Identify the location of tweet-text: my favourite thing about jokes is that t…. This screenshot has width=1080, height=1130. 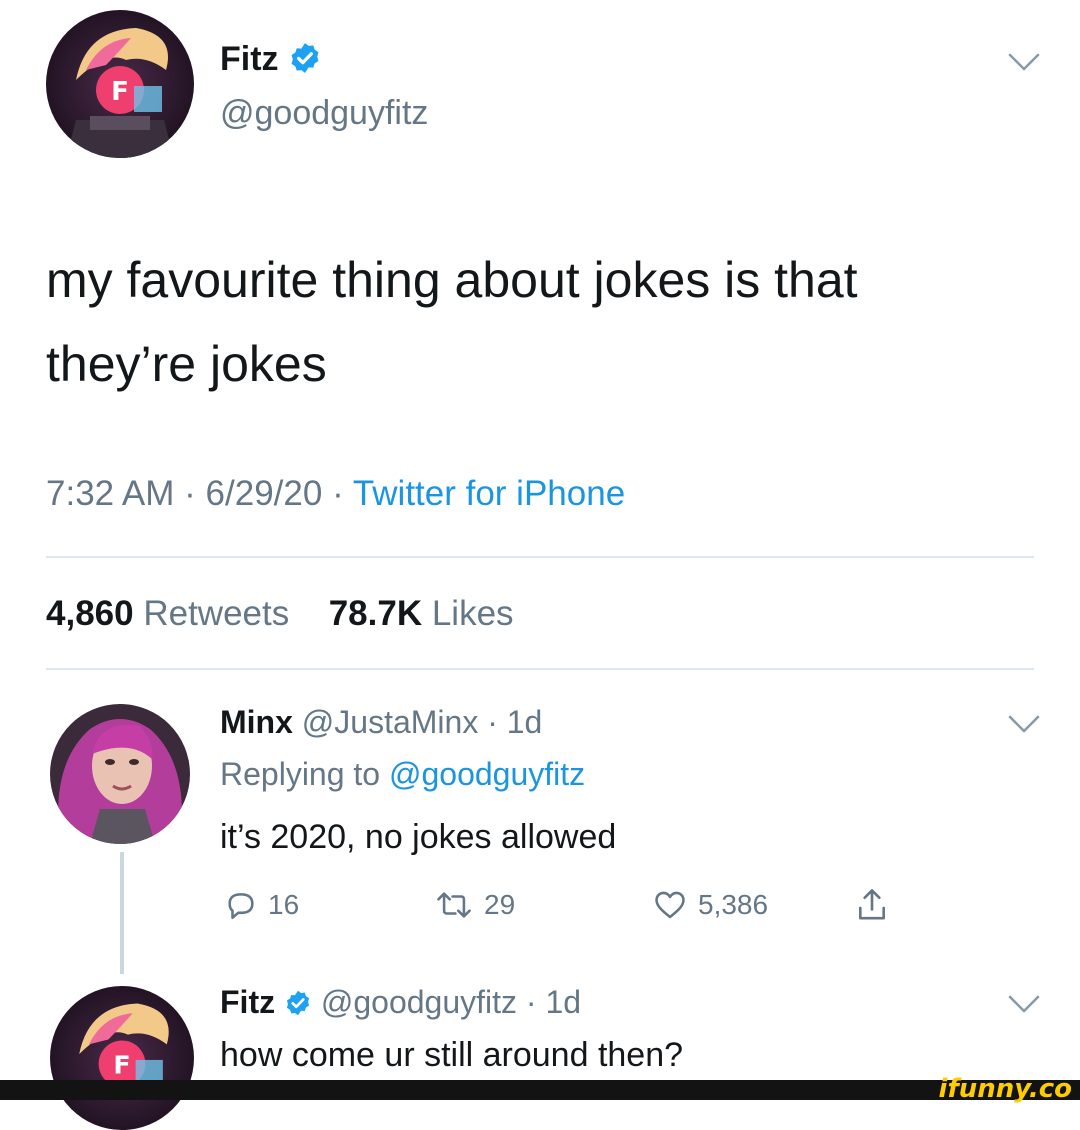
(452, 322).